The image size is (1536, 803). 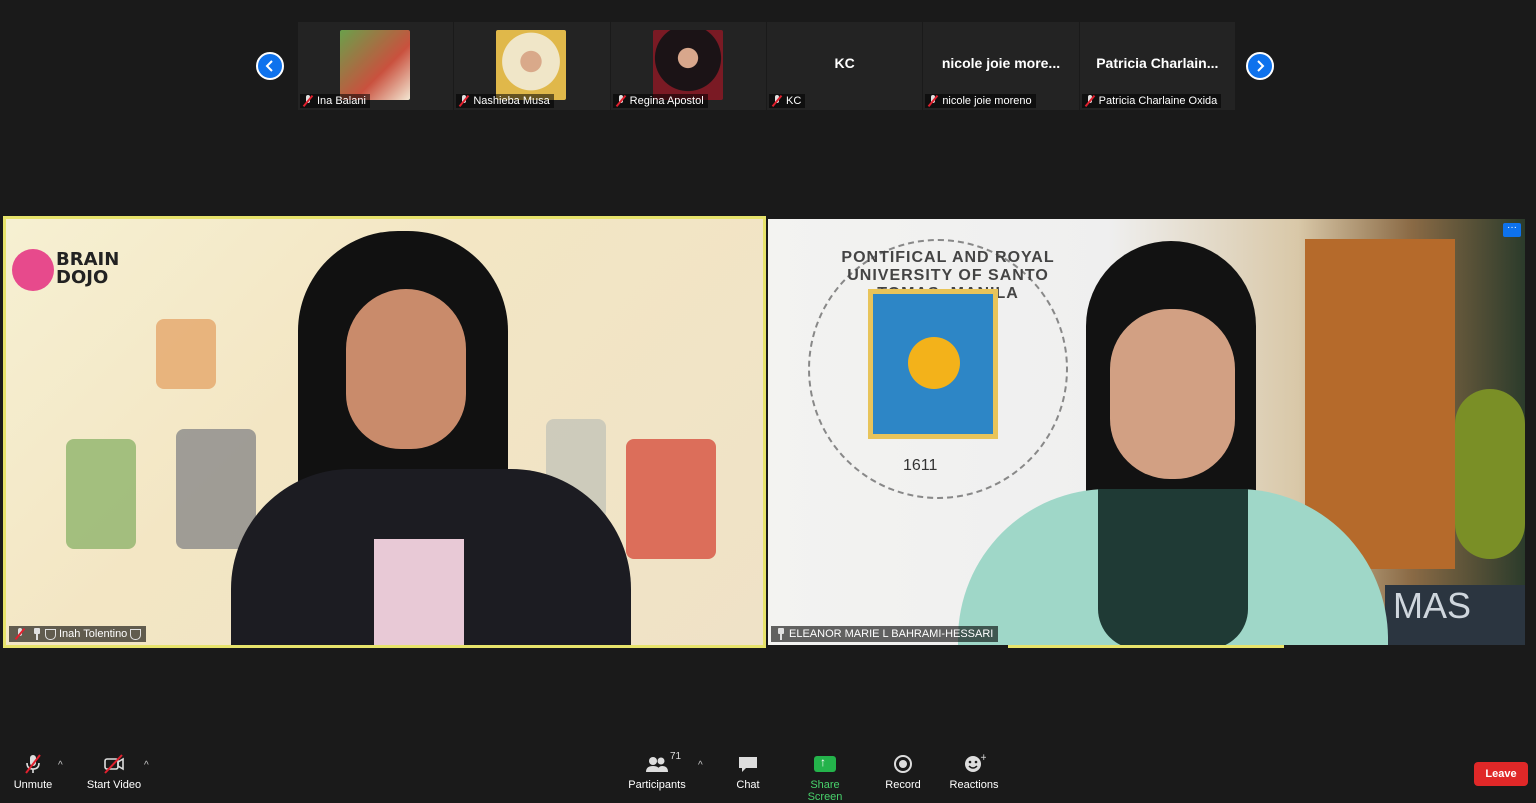 I want to click on participants-count: 71, so click(x=676, y=756).